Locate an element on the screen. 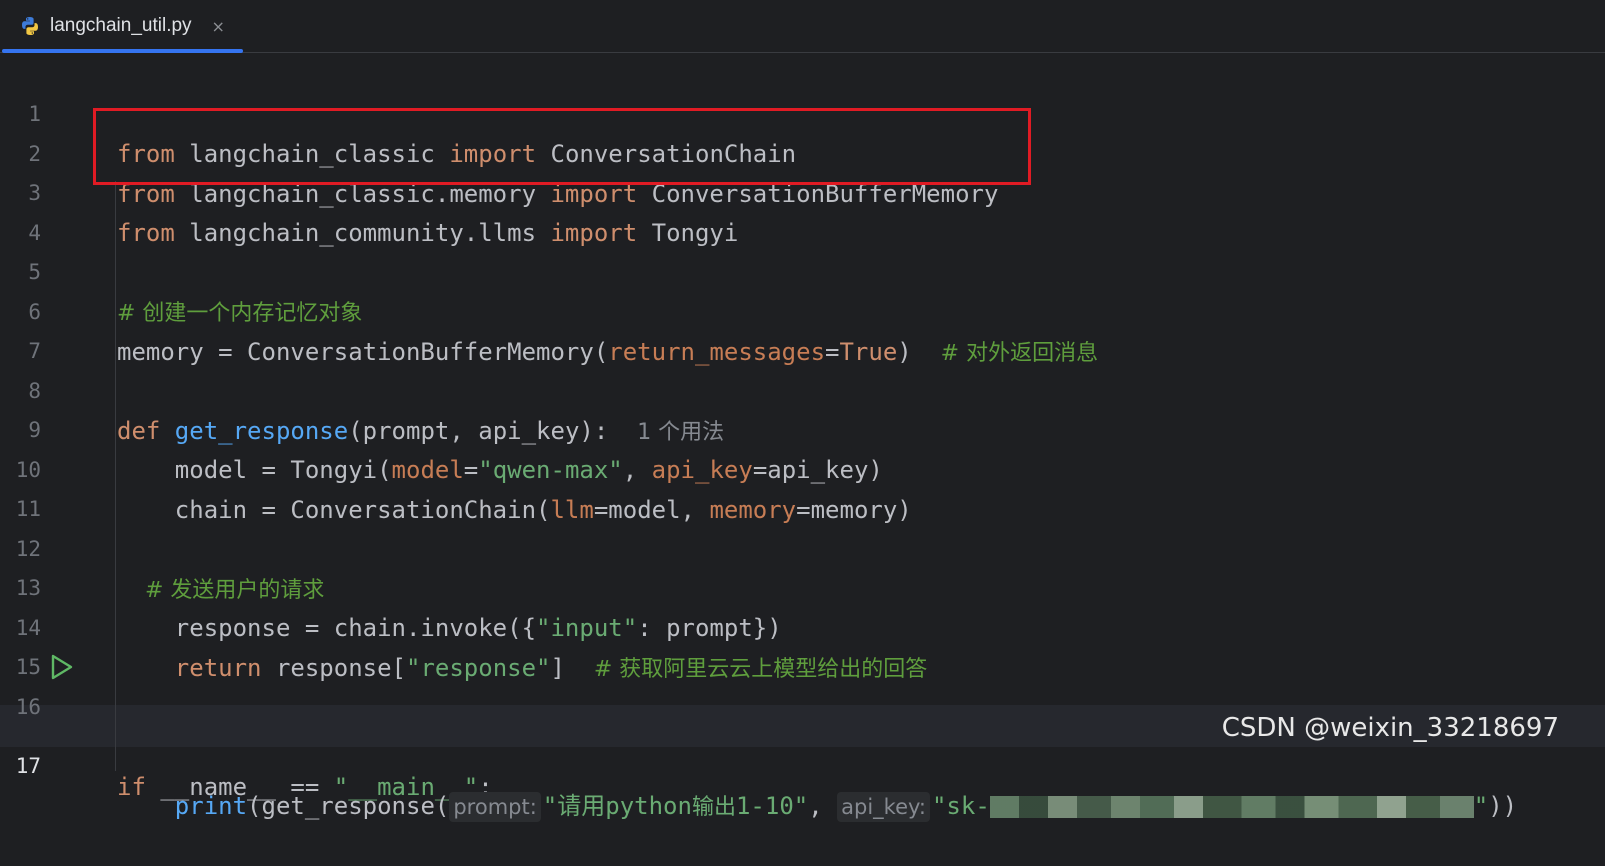  code-line: 12 # 发送用户的请求 is located at coordinates (802, 546).